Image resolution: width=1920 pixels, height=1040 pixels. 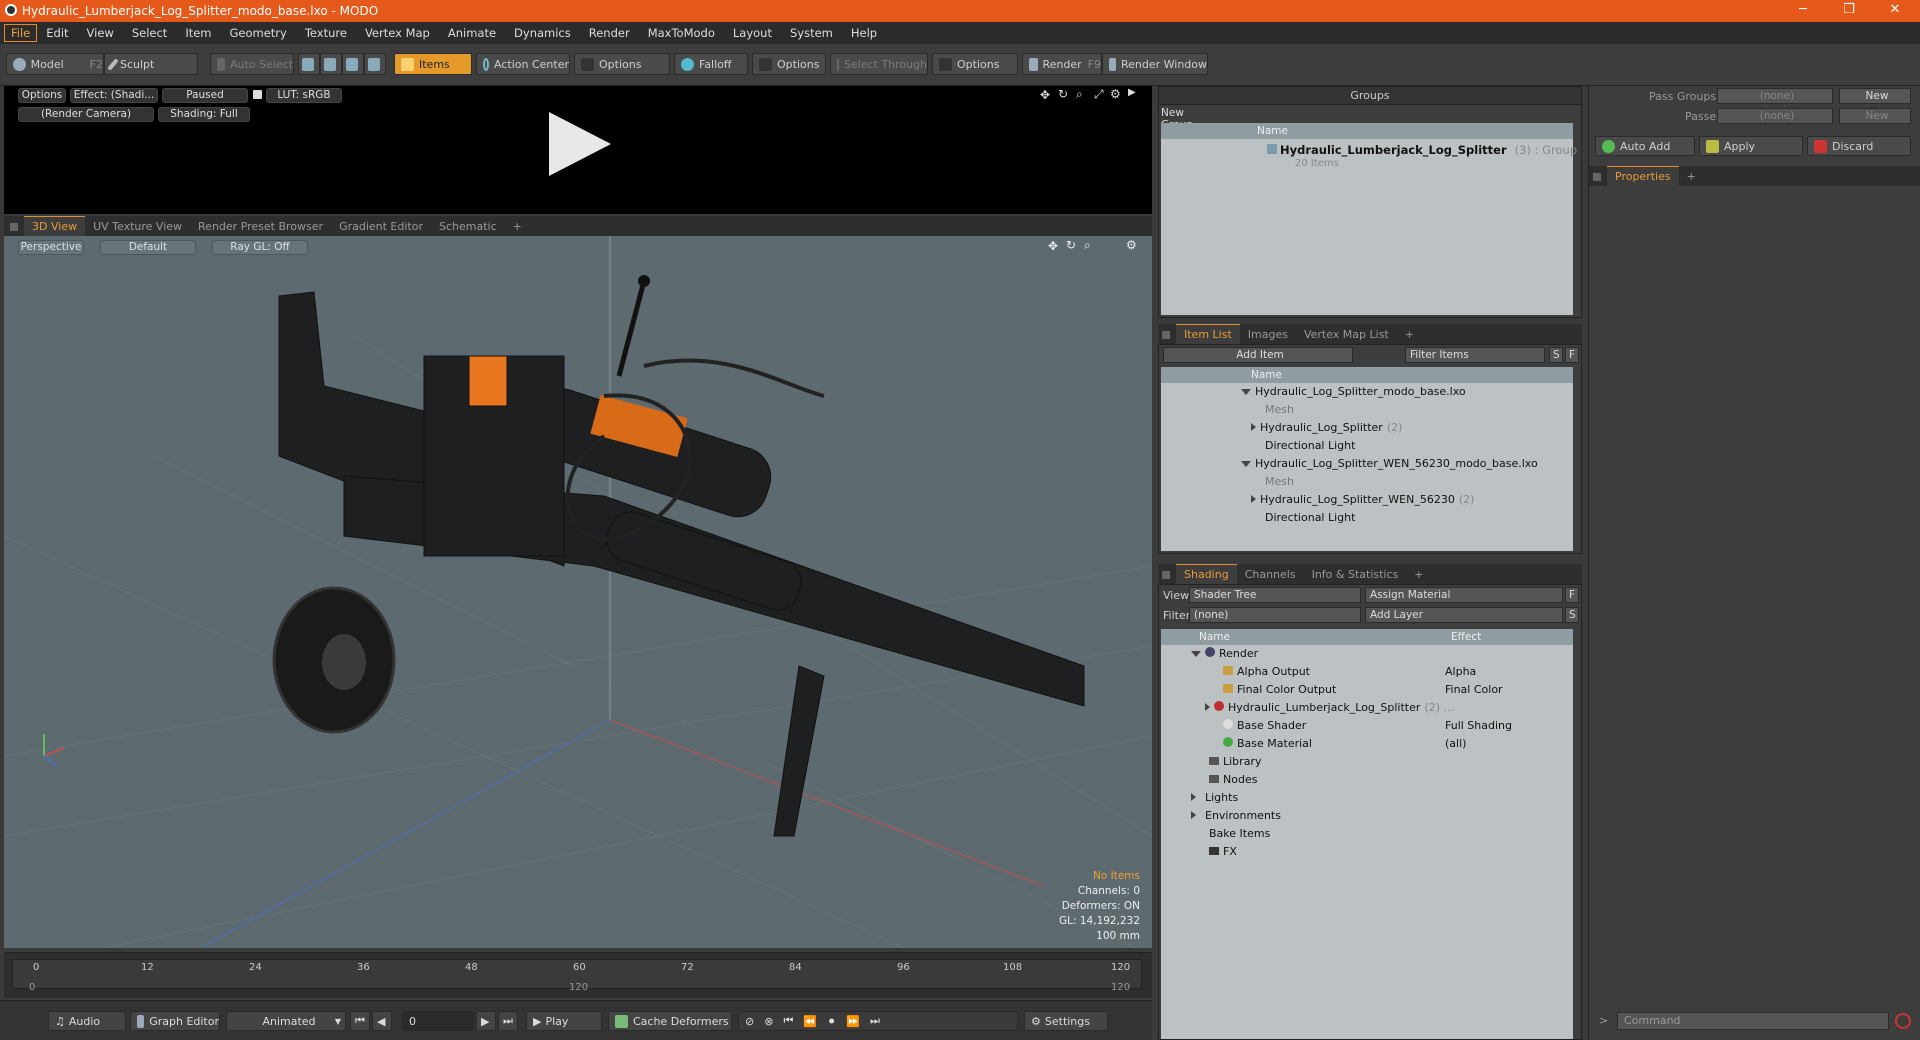 I want to click on tab-render-preset-browser: Render Preset Browser, so click(x=260, y=226).